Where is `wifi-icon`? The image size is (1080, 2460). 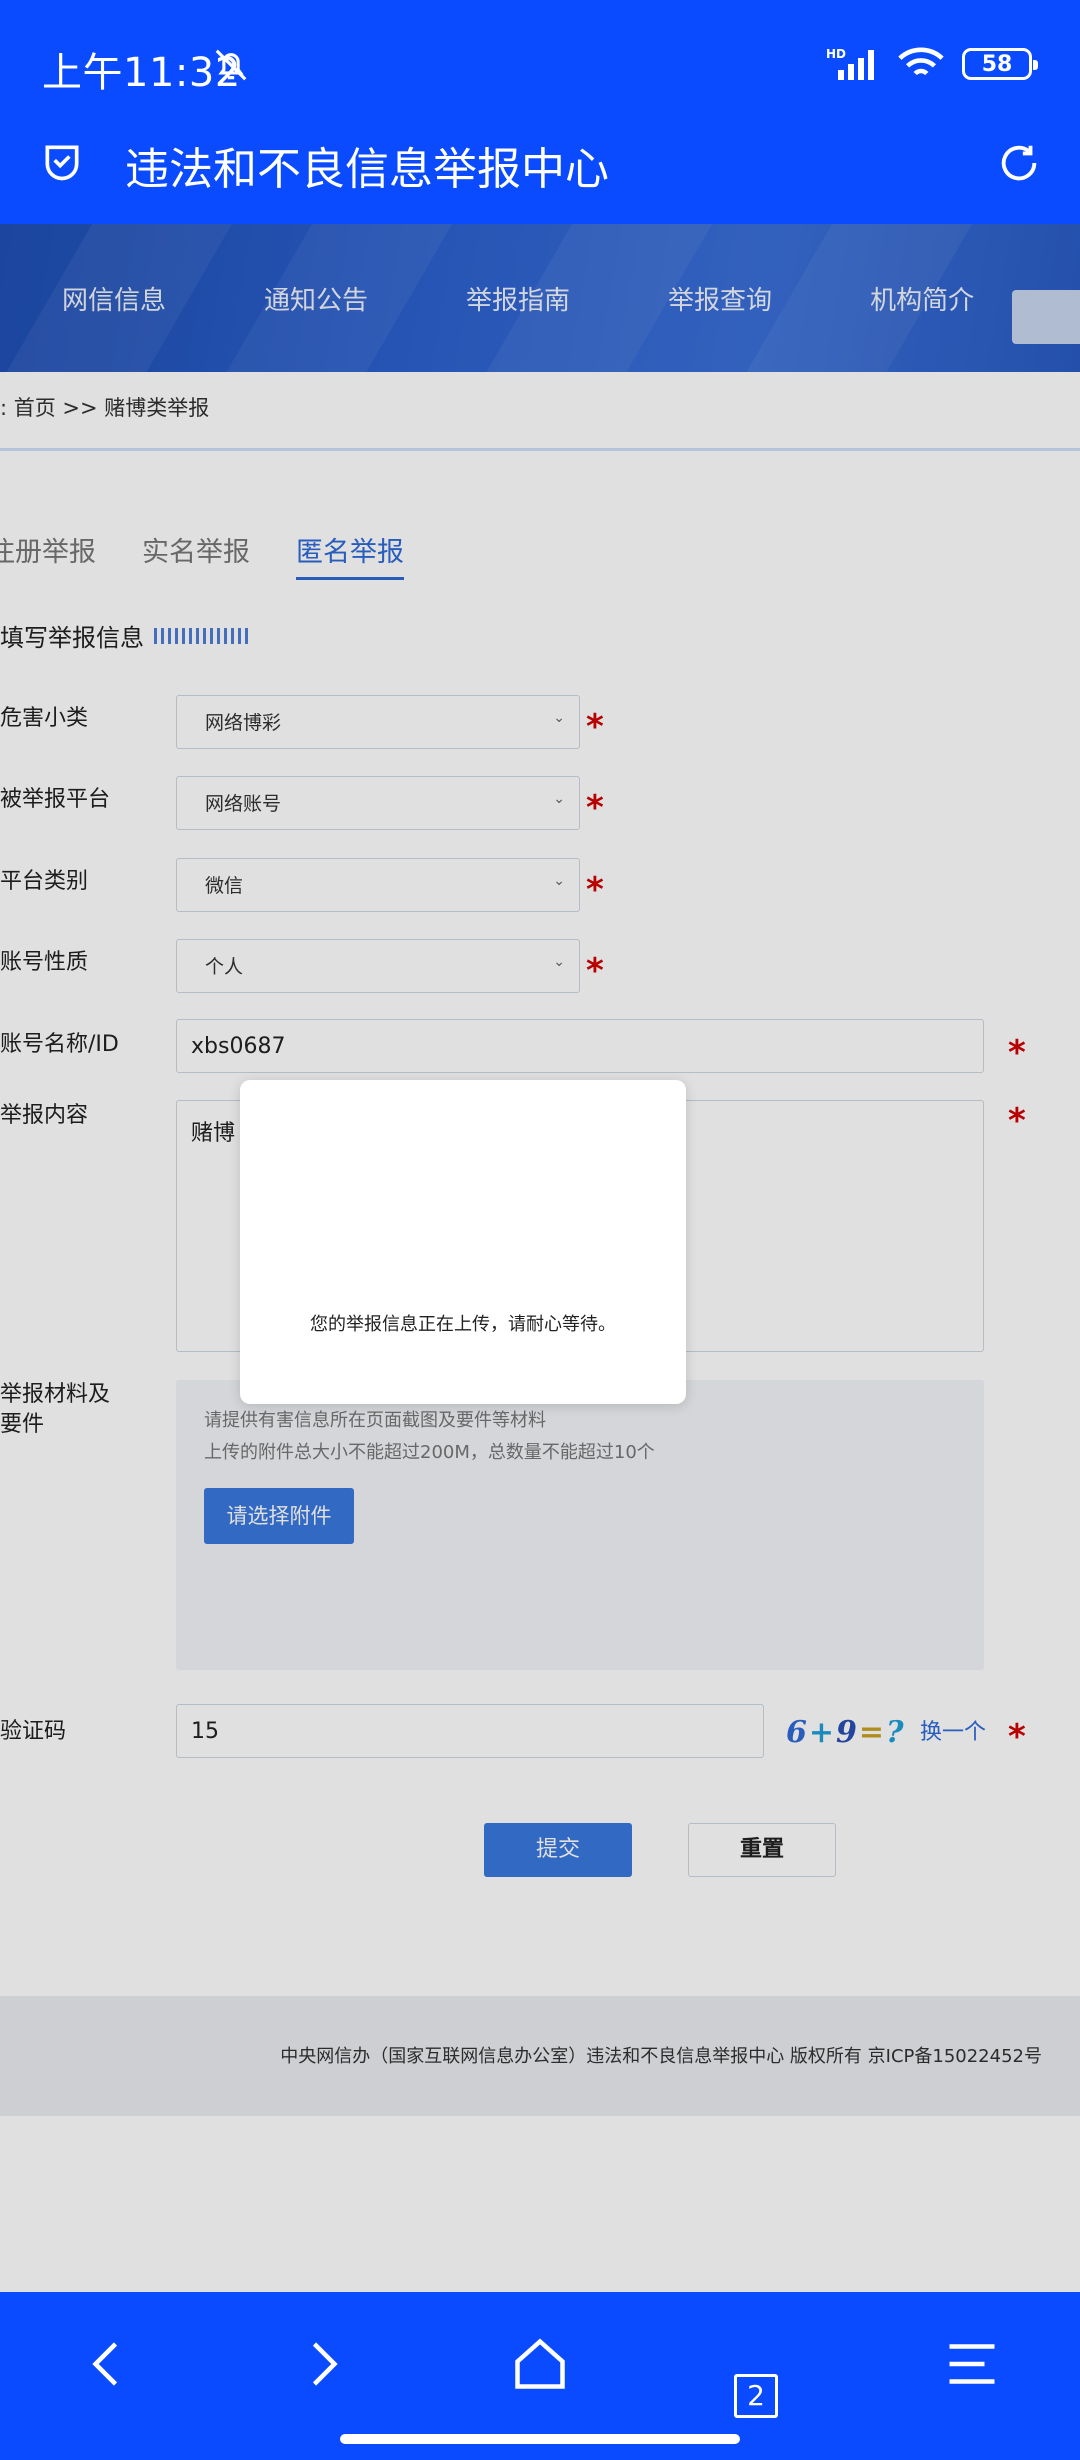 wifi-icon is located at coordinates (921, 61).